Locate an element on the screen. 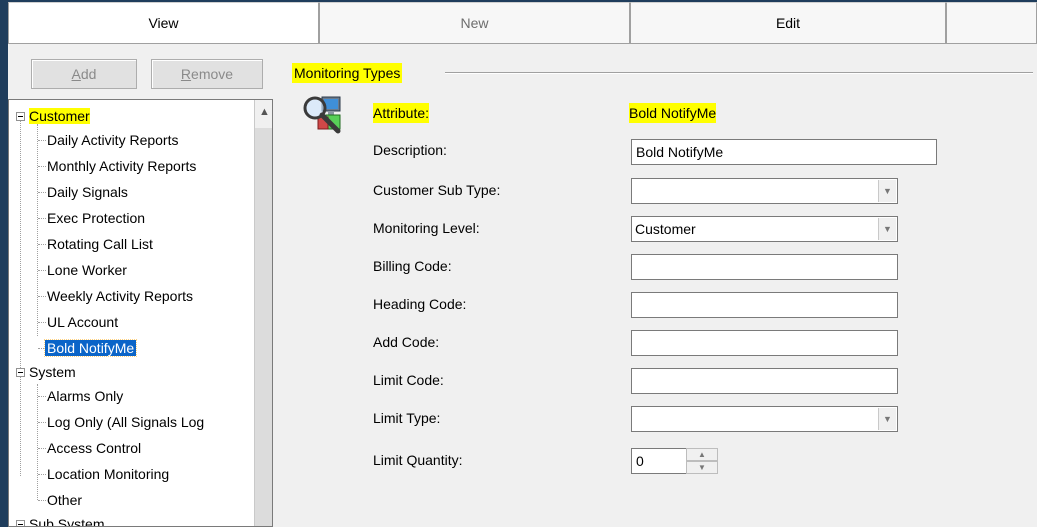 This screenshot has height=527, width=1037. limit-quantity-label: Limit Quantity: is located at coordinates (418, 460).